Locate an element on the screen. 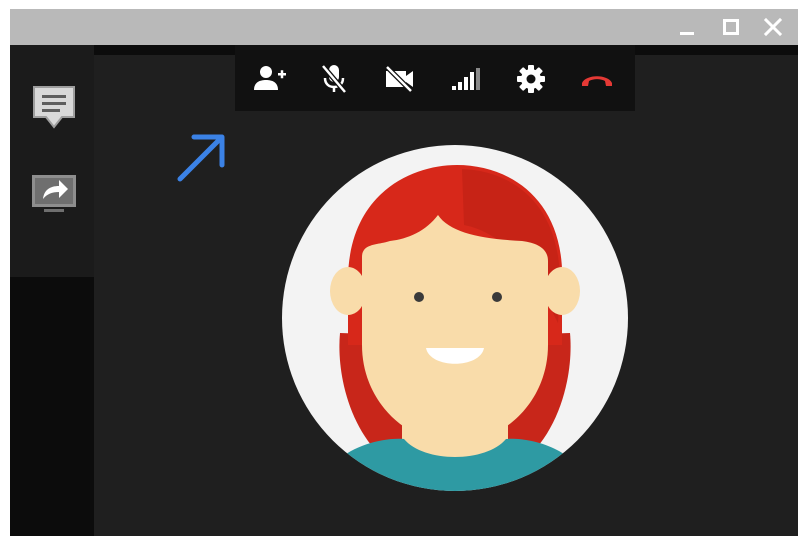 The width and height of the screenshot is (798, 536). call-toolbar is located at coordinates (435, 78).